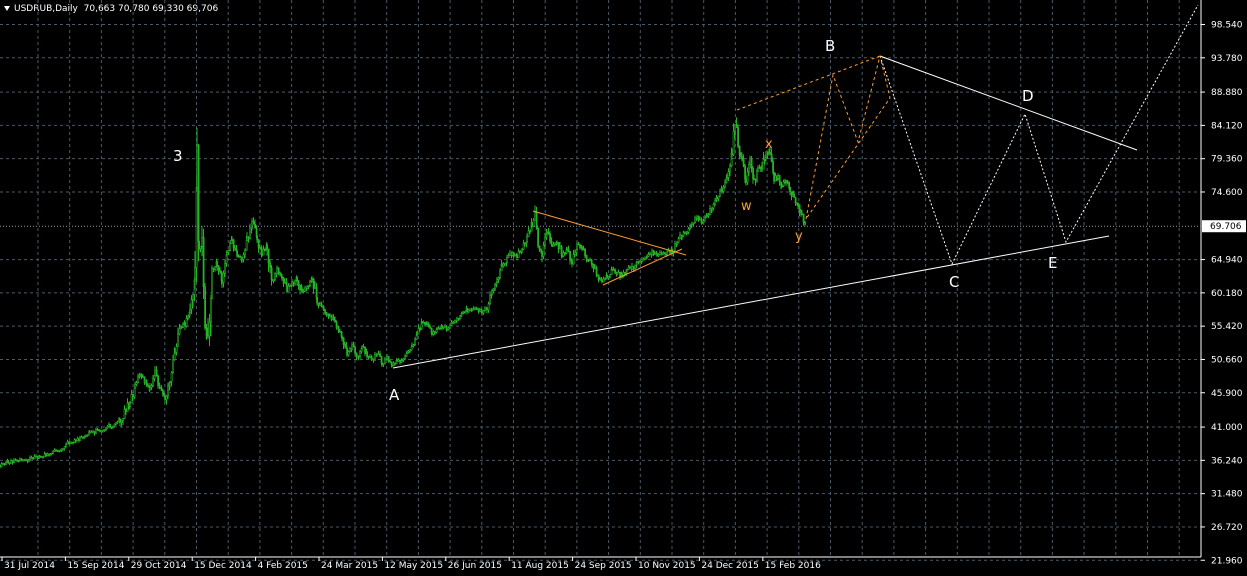  I want to click on triangle-lower-line, so click(642, 267).